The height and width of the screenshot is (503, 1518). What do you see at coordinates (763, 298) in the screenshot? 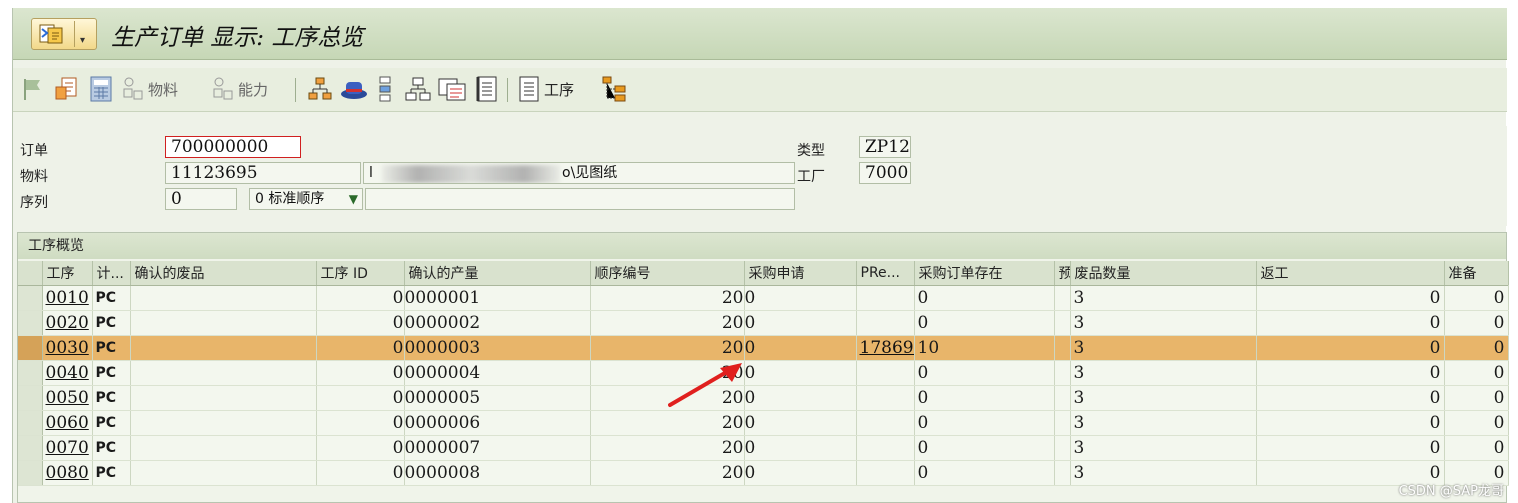
I see `table-row: 0010PC0000000120003002023.1` at bounding box center [763, 298].